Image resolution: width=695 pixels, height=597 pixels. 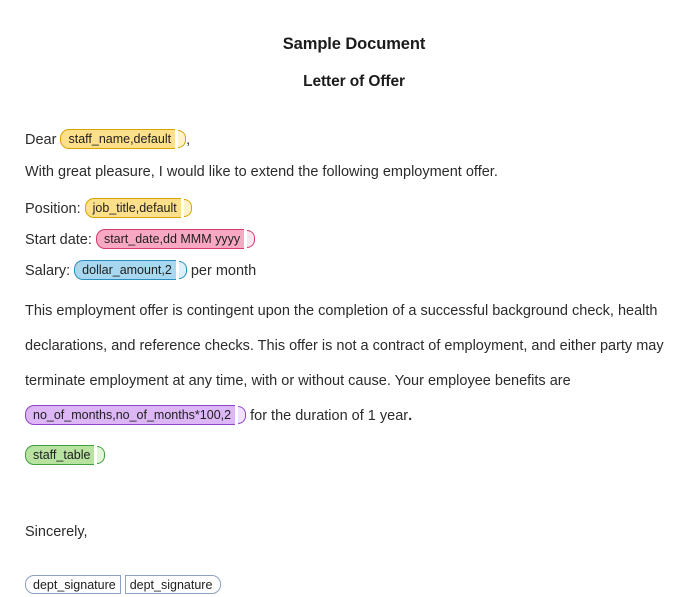 I want to click on document-subtitle: Letter of Offer, so click(x=354, y=81).